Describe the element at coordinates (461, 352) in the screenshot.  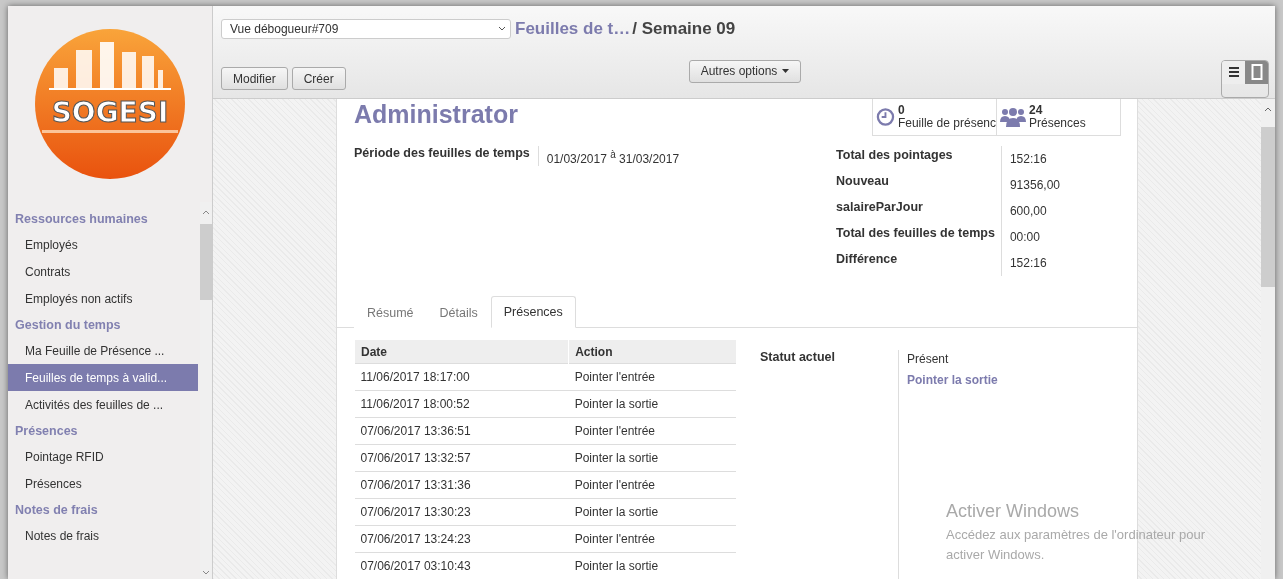
I see `column-header: Date` at that location.